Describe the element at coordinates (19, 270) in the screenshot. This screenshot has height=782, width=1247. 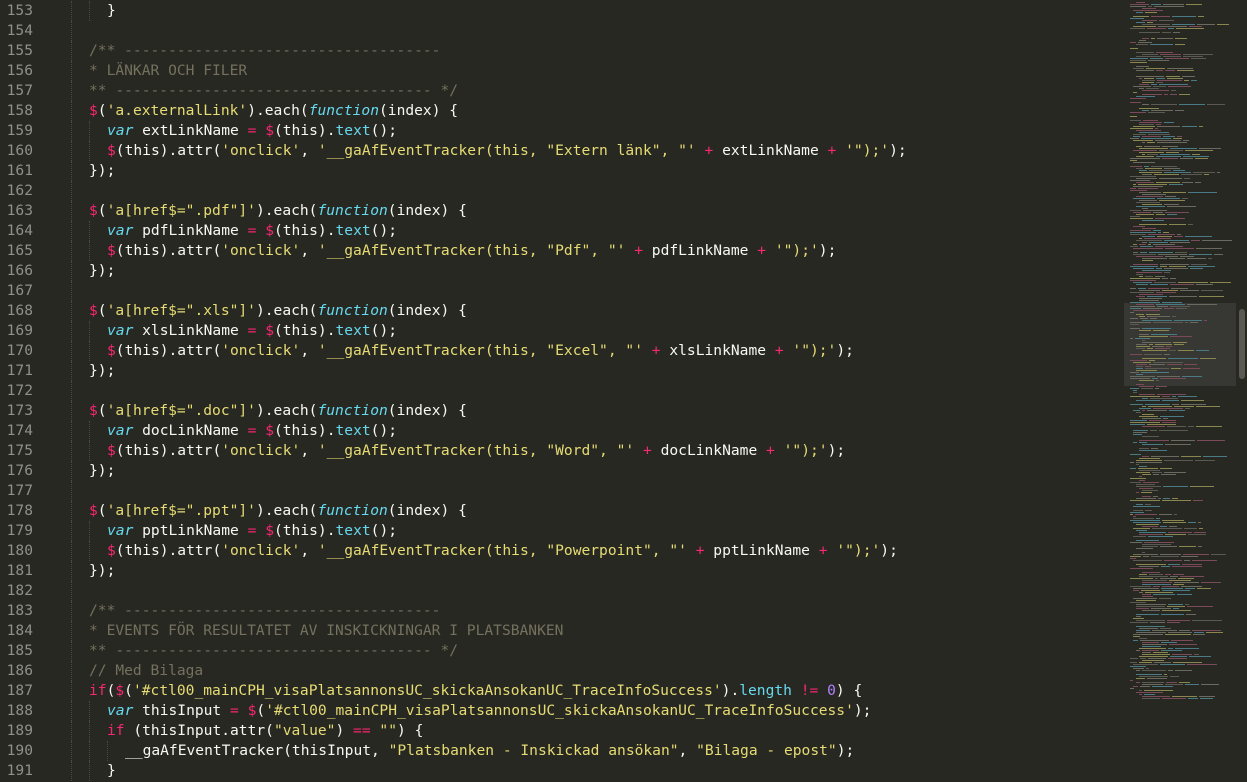
I see `line-number: 166` at that location.